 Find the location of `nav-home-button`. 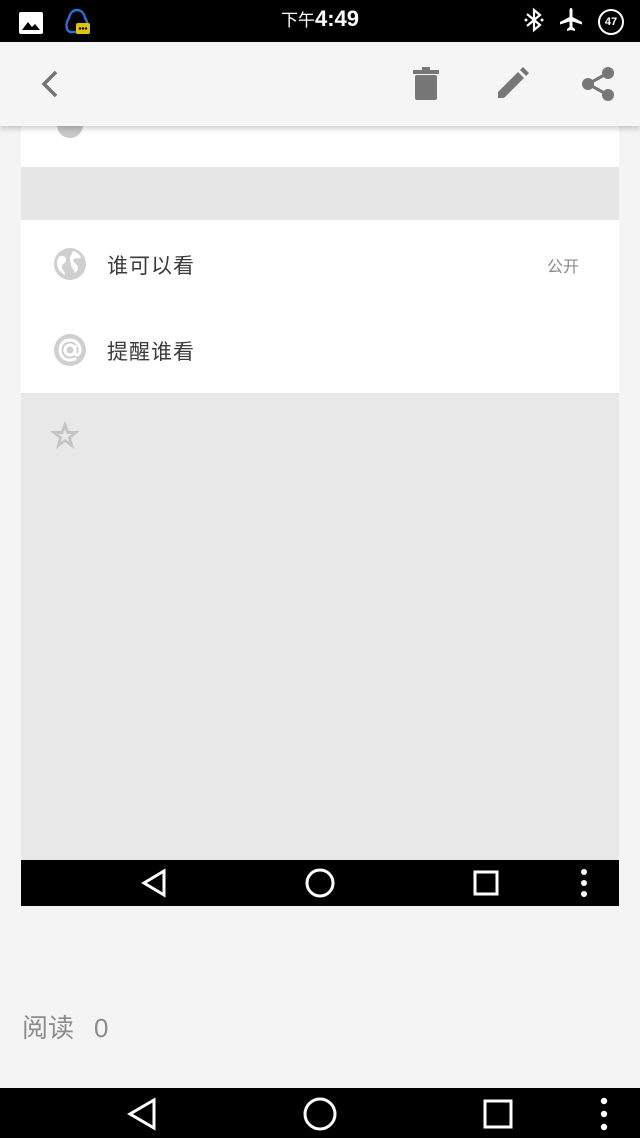

nav-home-button is located at coordinates (320, 1114).